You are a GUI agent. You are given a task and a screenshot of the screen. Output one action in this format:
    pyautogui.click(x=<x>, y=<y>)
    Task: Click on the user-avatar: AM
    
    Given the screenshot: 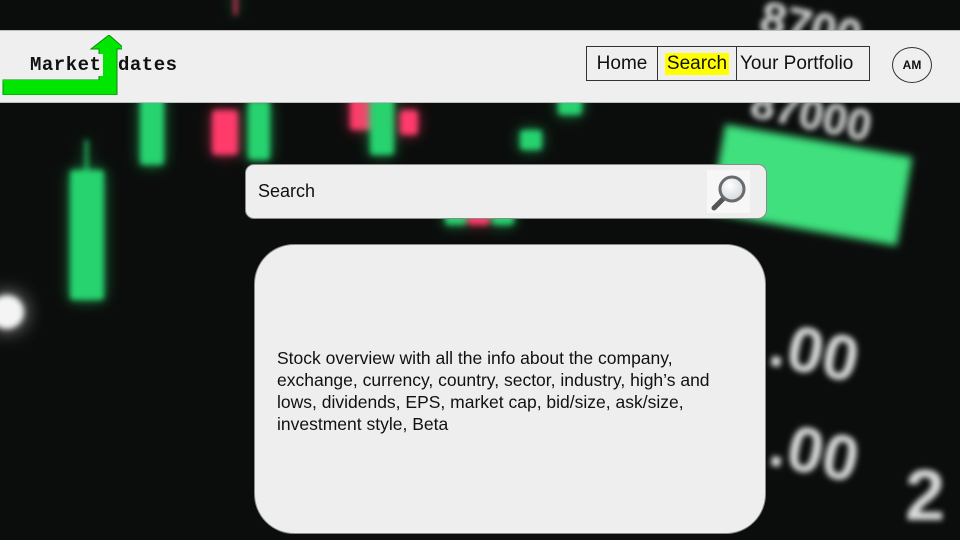 What is the action you would take?
    pyautogui.click(x=912, y=65)
    